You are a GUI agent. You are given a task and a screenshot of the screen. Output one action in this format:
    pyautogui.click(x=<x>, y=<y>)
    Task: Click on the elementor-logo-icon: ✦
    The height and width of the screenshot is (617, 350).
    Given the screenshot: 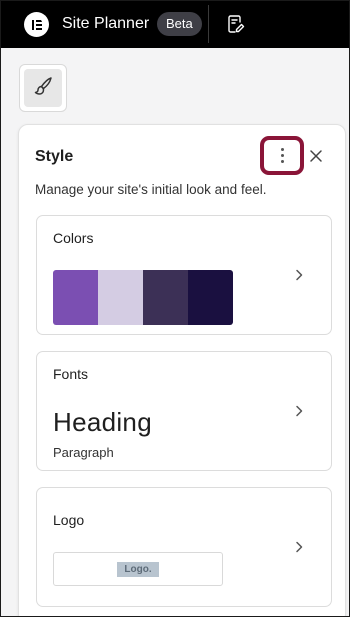 What is the action you would take?
    pyautogui.click(x=36, y=24)
    